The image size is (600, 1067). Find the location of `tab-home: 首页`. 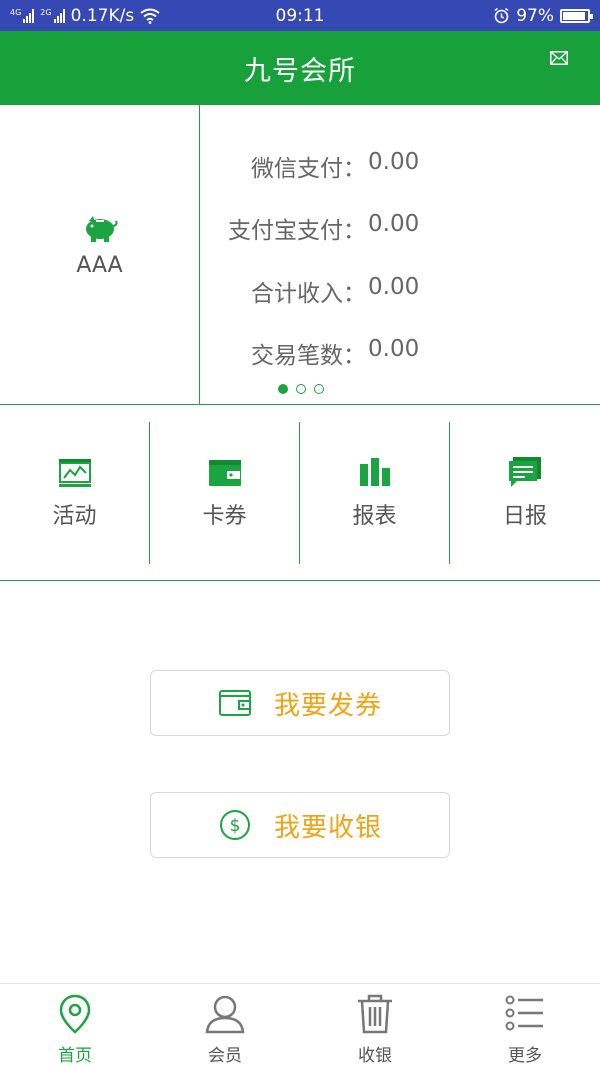

tab-home: 首页 is located at coordinates (75, 1025).